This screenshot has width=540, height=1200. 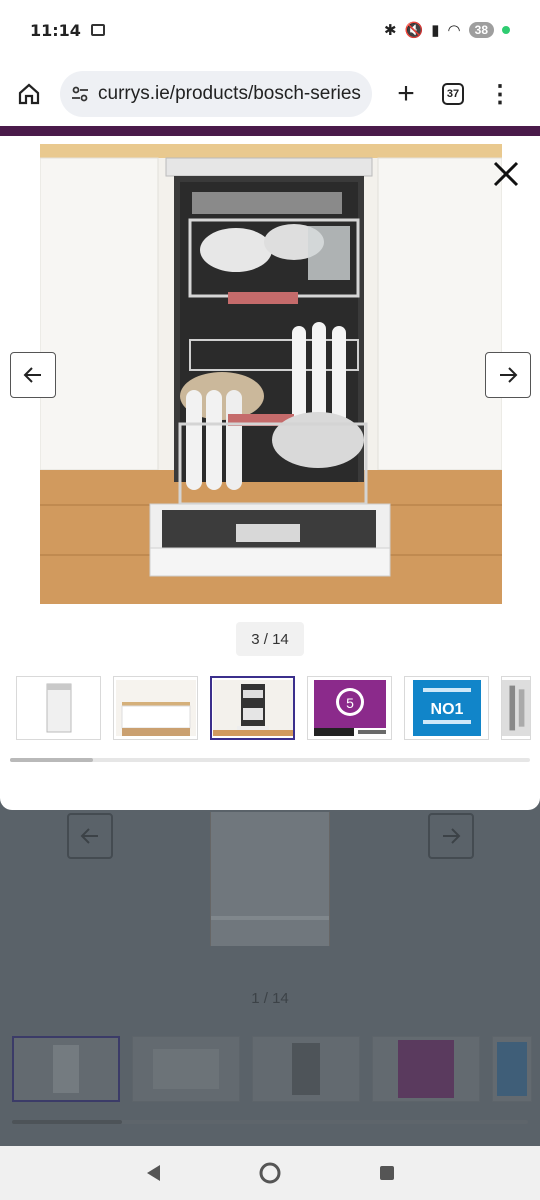 I want to click on bg-product-image, so click(x=270, y=879).